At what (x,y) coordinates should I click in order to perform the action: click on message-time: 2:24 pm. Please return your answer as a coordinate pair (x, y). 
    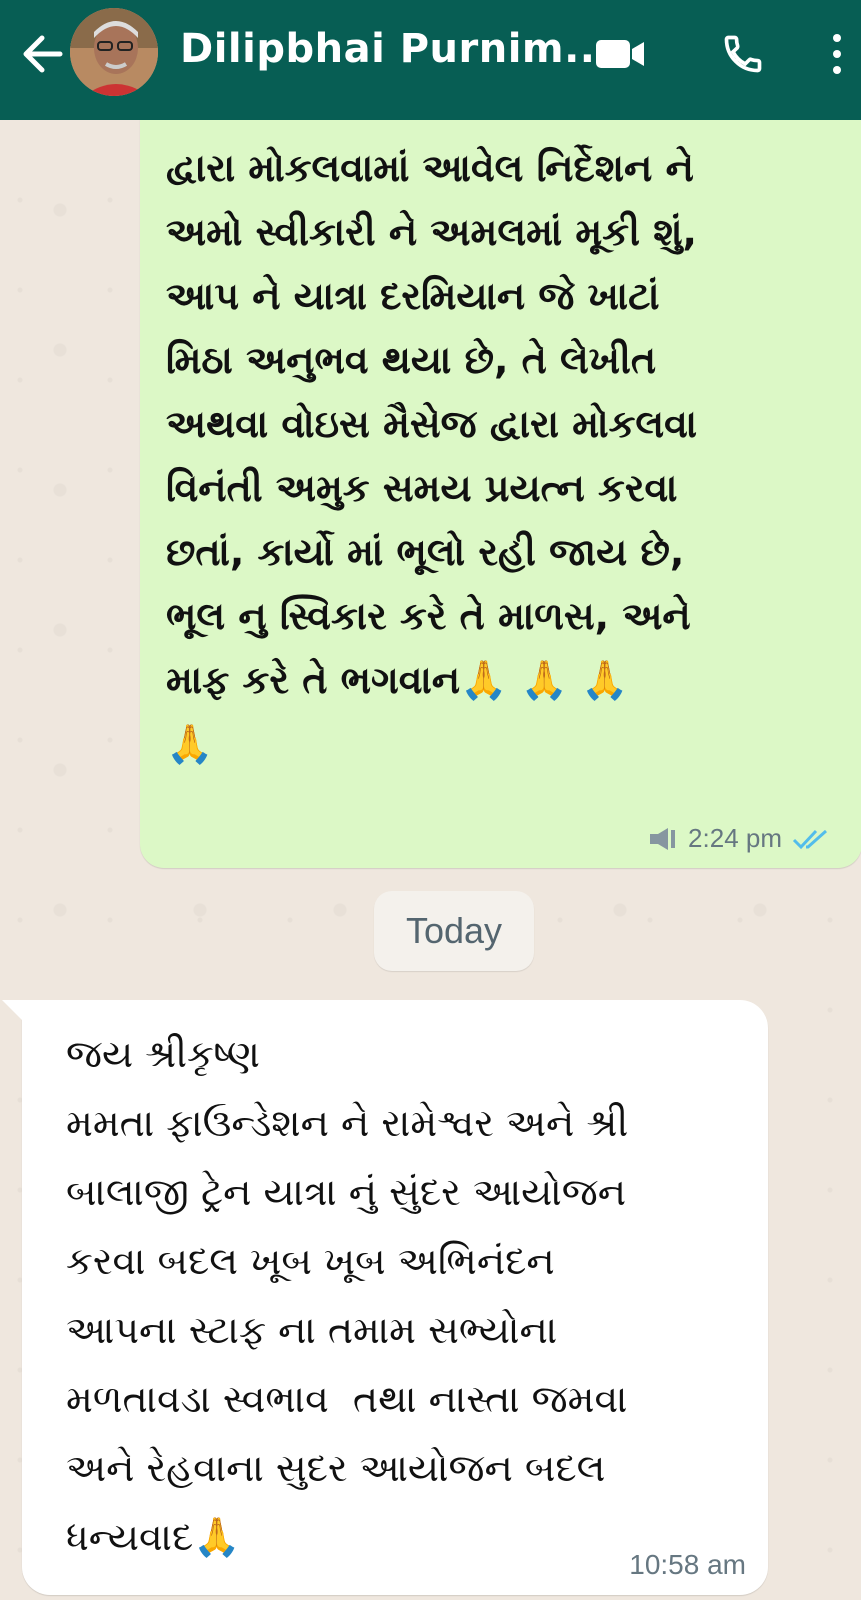
    Looking at the image, I should click on (735, 838).